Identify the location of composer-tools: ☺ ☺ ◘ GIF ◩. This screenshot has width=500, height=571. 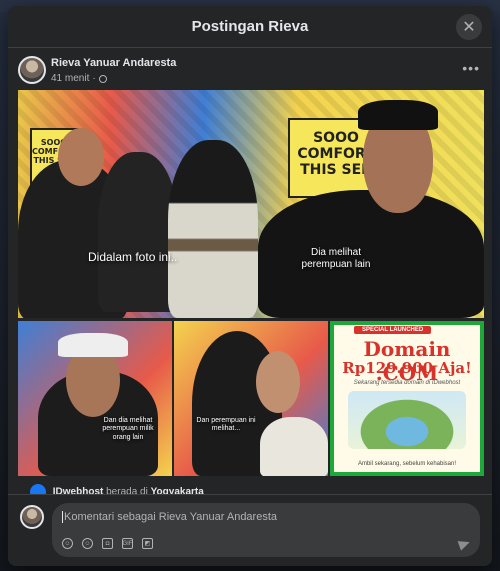
(107, 543).